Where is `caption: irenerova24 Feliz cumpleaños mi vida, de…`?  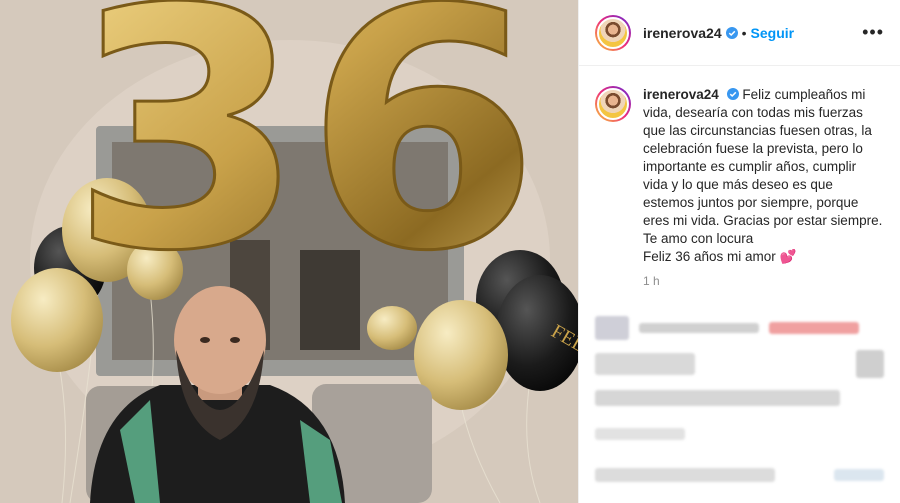 caption: irenerova24 Feliz cumpleaños mi vida, de… is located at coordinates (739, 166).